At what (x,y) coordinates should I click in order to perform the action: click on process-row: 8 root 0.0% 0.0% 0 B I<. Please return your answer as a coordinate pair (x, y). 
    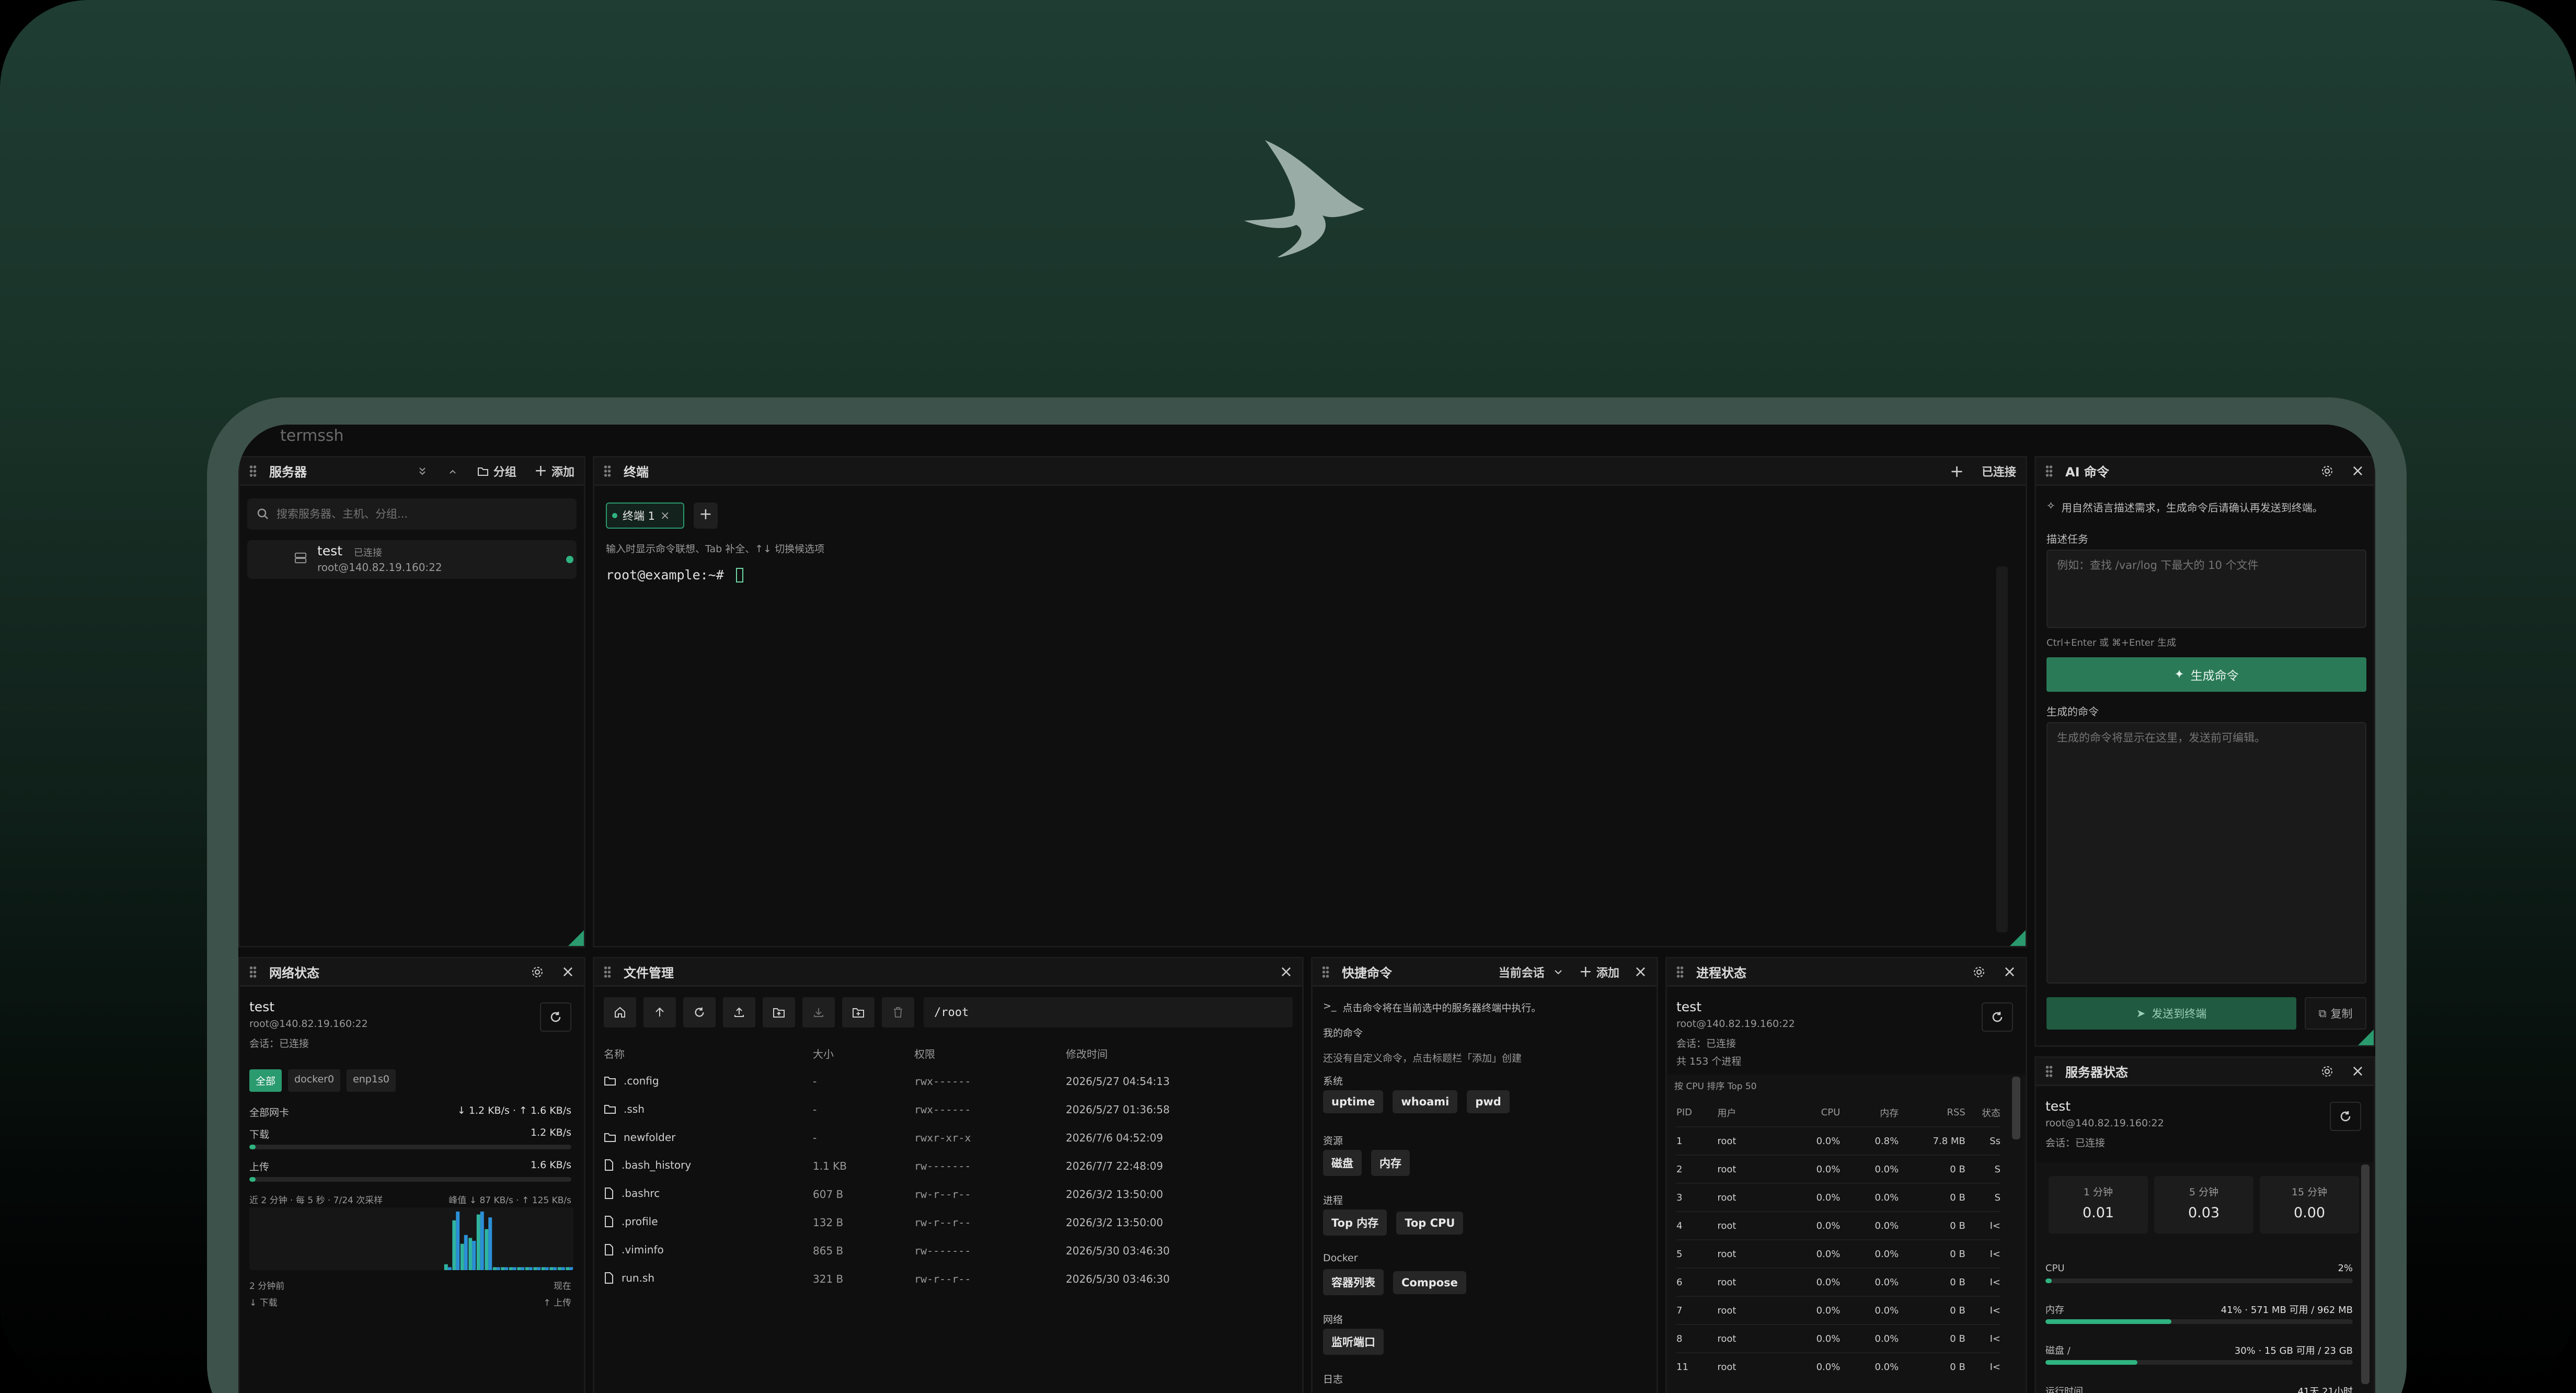
    Looking at the image, I should click on (1838, 1339).